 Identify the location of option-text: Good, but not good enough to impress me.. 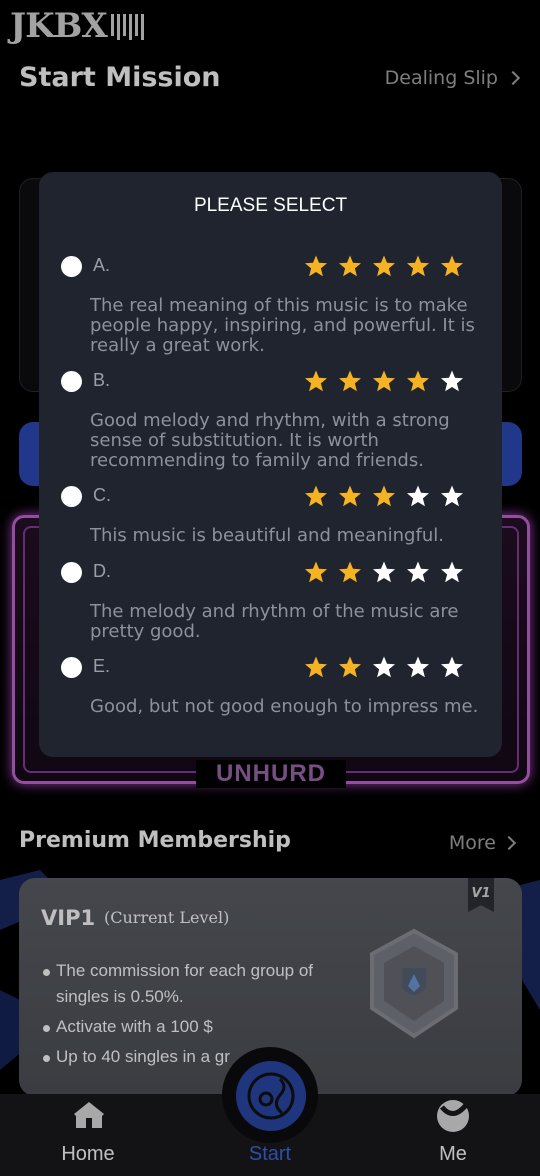
(284, 706).